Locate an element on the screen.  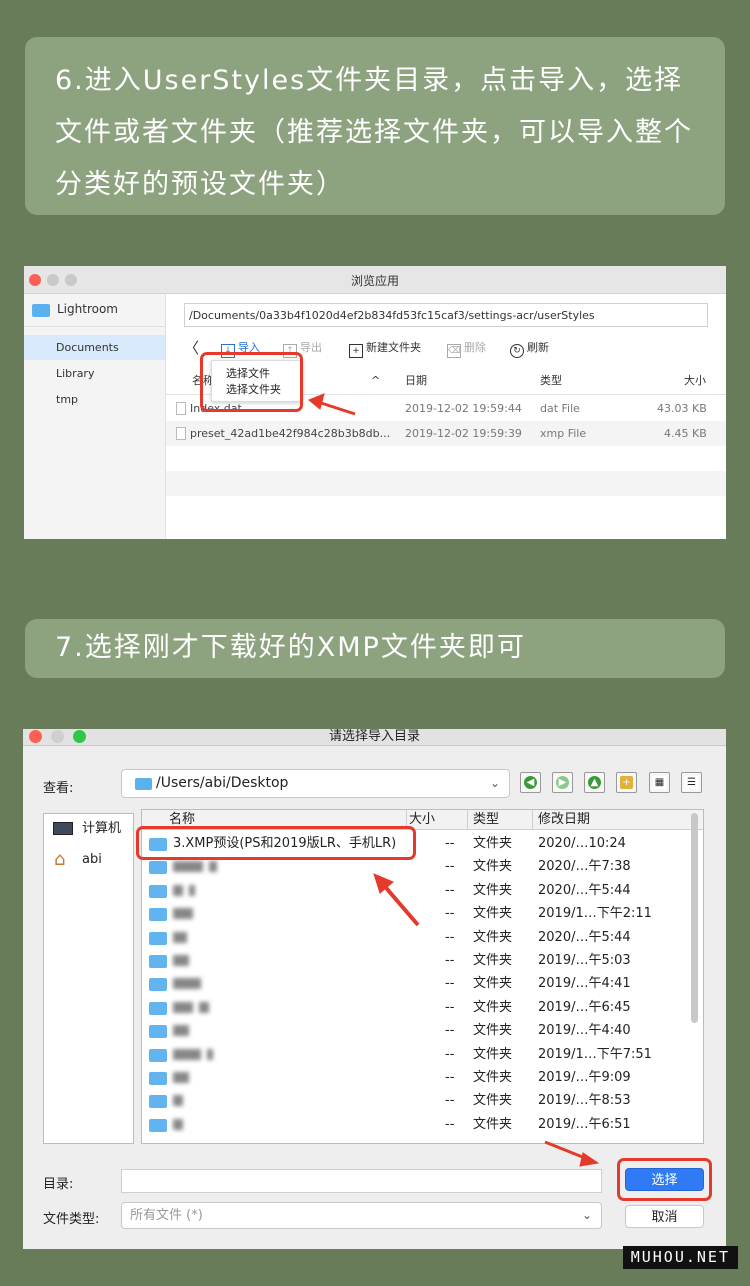
computer-icon is located at coordinates (63, 828).